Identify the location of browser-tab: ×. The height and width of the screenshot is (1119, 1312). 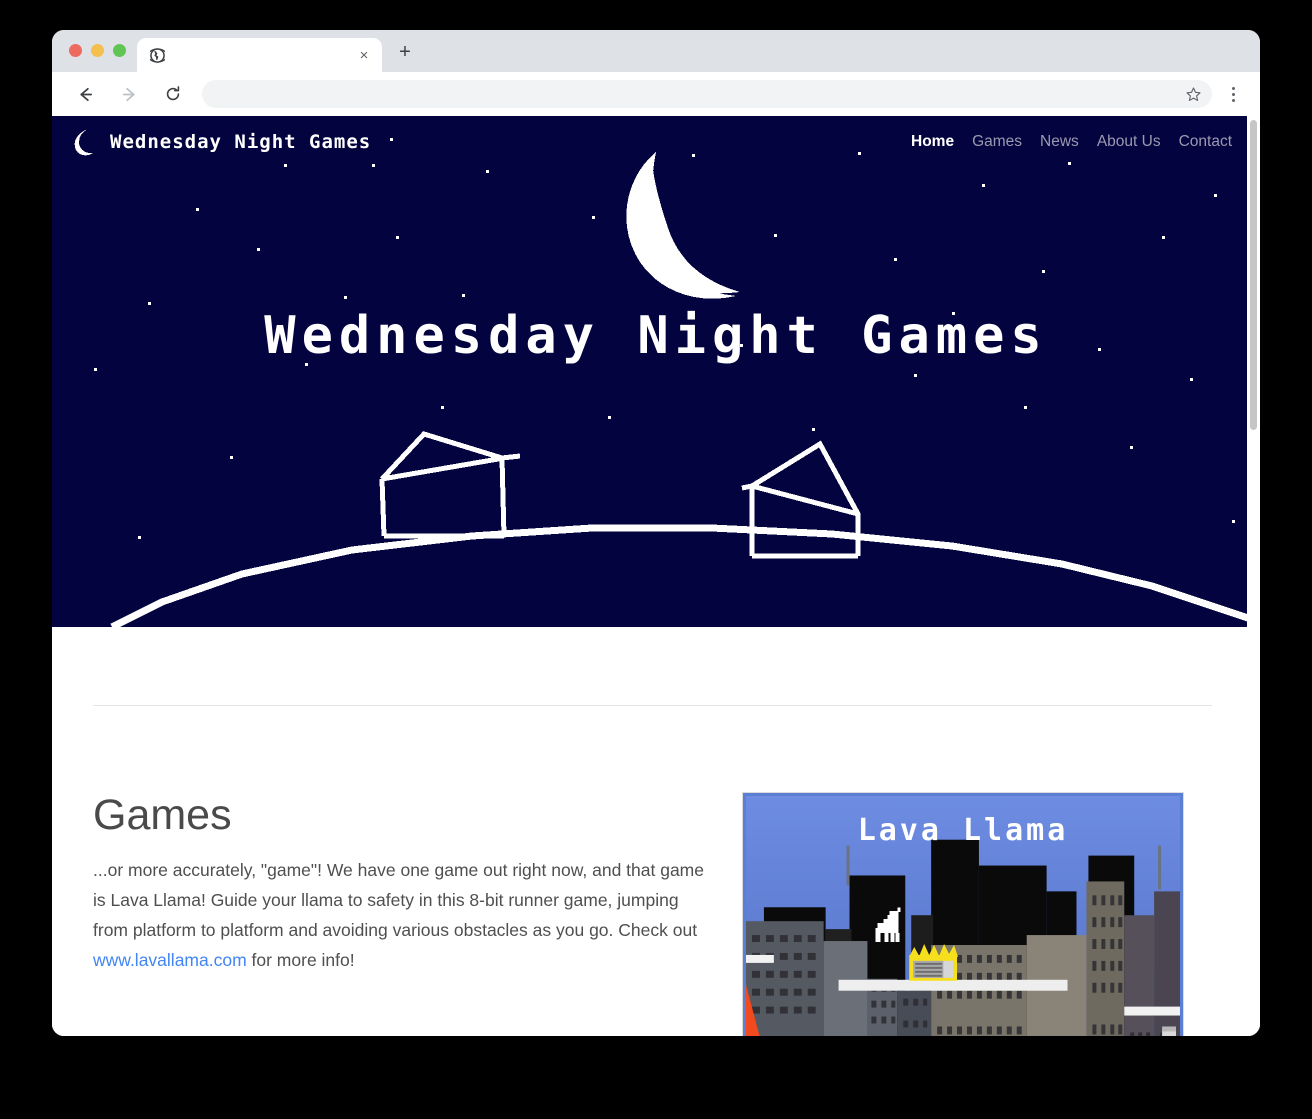
(259, 55).